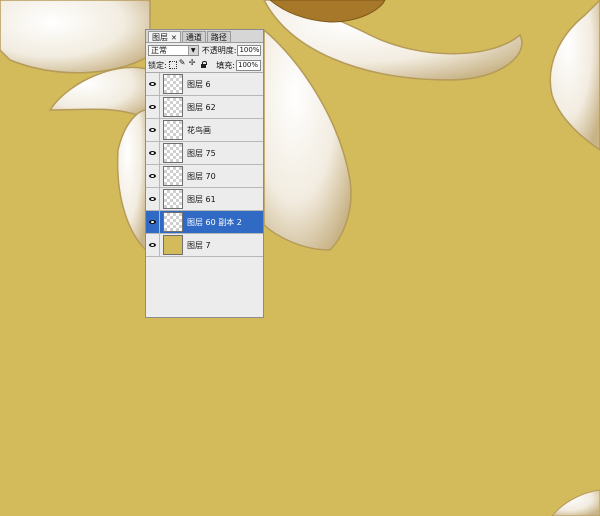 This screenshot has height=516, width=600. I want to click on lock-transparent-icon, so click(172, 65).